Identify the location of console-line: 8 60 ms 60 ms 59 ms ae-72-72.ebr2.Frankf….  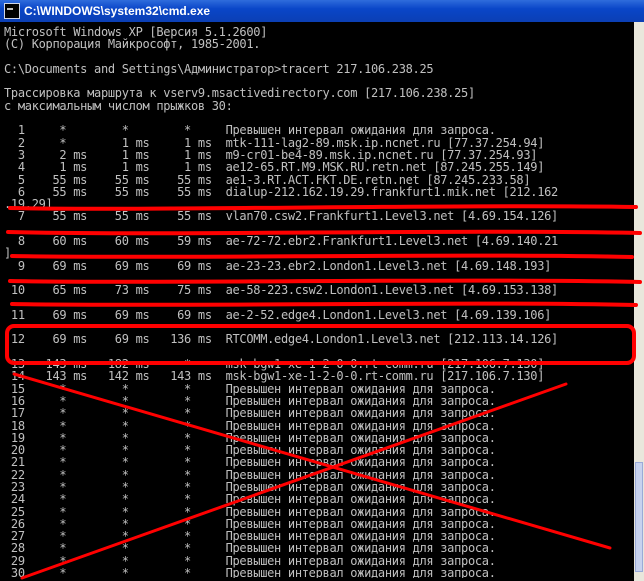
(281, 241).